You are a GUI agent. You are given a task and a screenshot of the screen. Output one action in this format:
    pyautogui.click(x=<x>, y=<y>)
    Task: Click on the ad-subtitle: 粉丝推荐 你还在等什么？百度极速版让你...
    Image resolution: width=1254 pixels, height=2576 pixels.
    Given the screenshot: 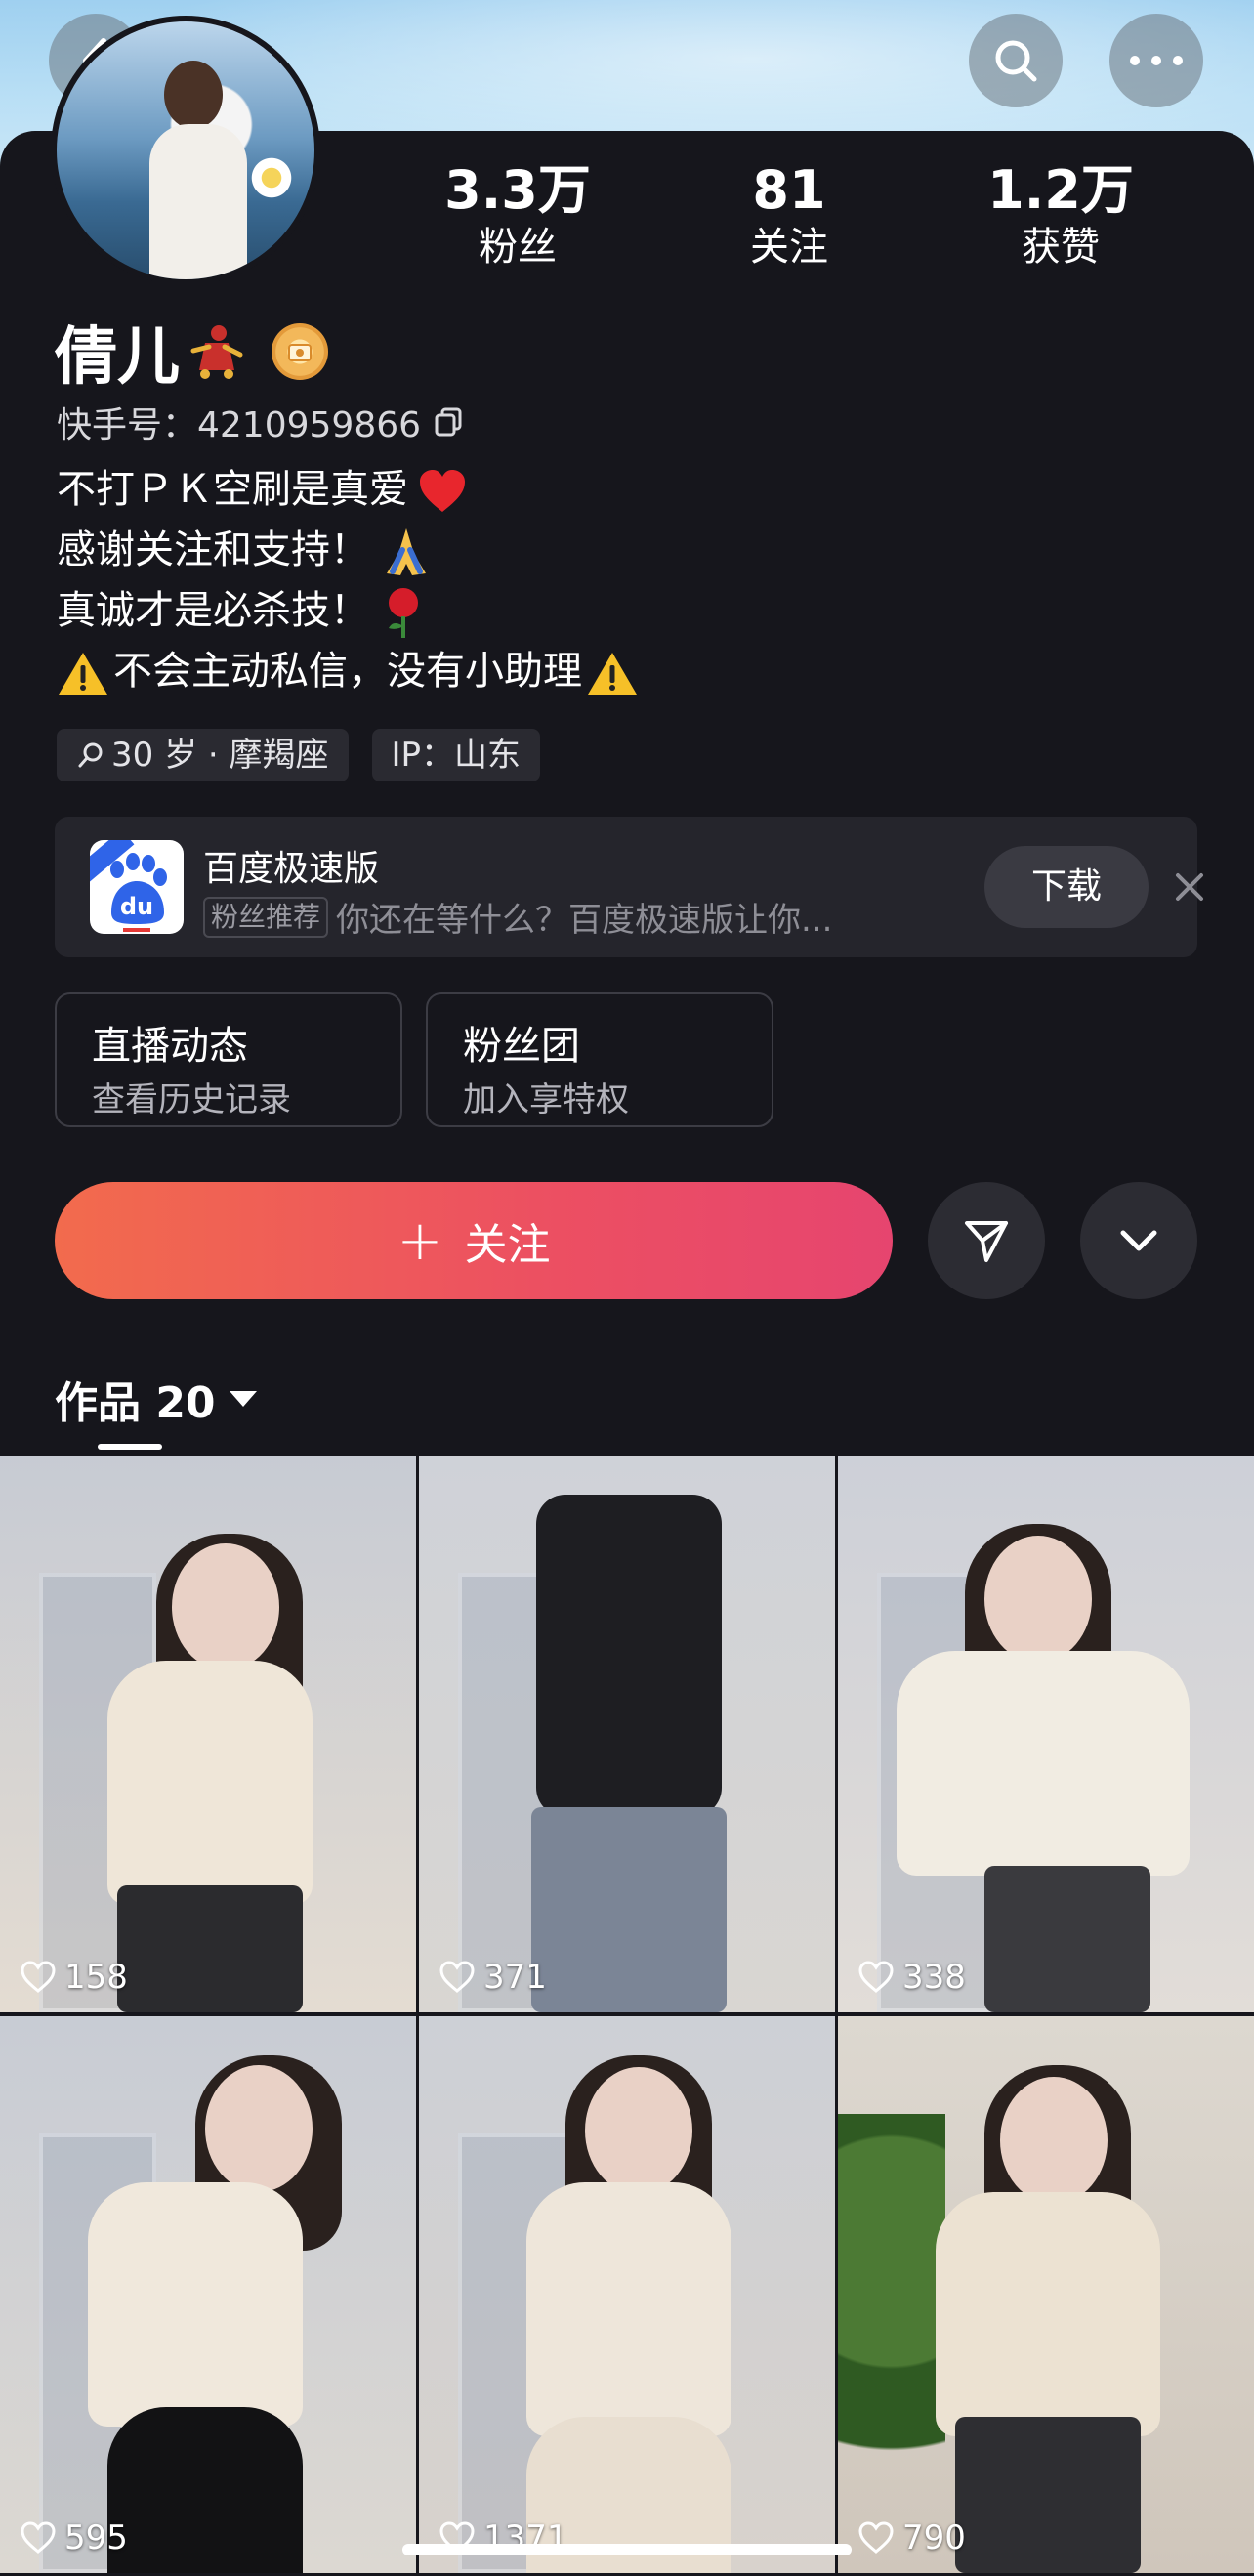 What is the action you would take?
    pyautogui.click(x=517, y=917)
    